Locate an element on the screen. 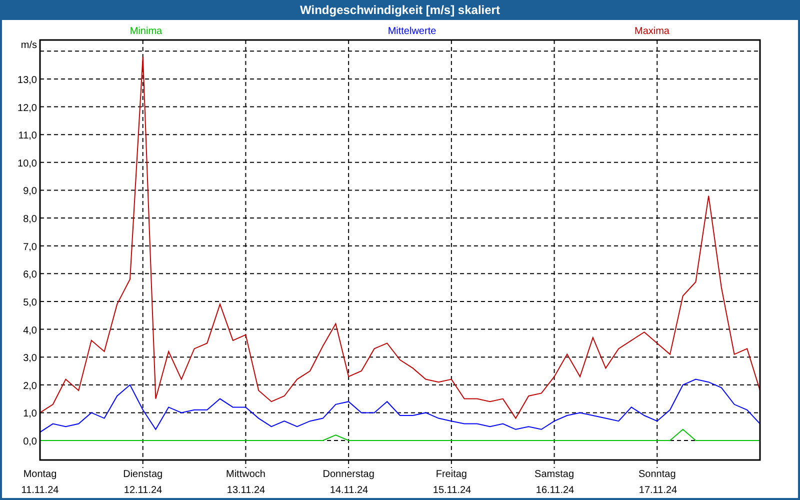 Image resolution: width=800 pixels, height=500 pixels. date-label: 13.11.24 is located at coordinates (246, 490).